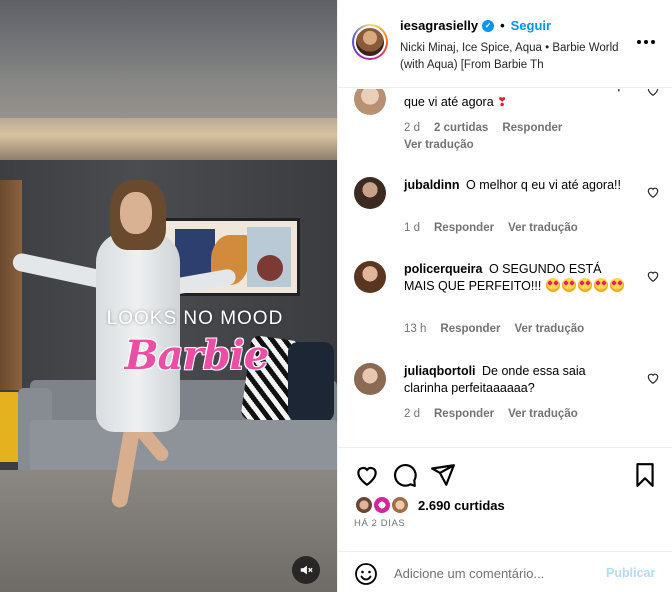  I want to click on post-actions: 2.690 curtidas HÁ 2 DIAS, so click(505, 497).